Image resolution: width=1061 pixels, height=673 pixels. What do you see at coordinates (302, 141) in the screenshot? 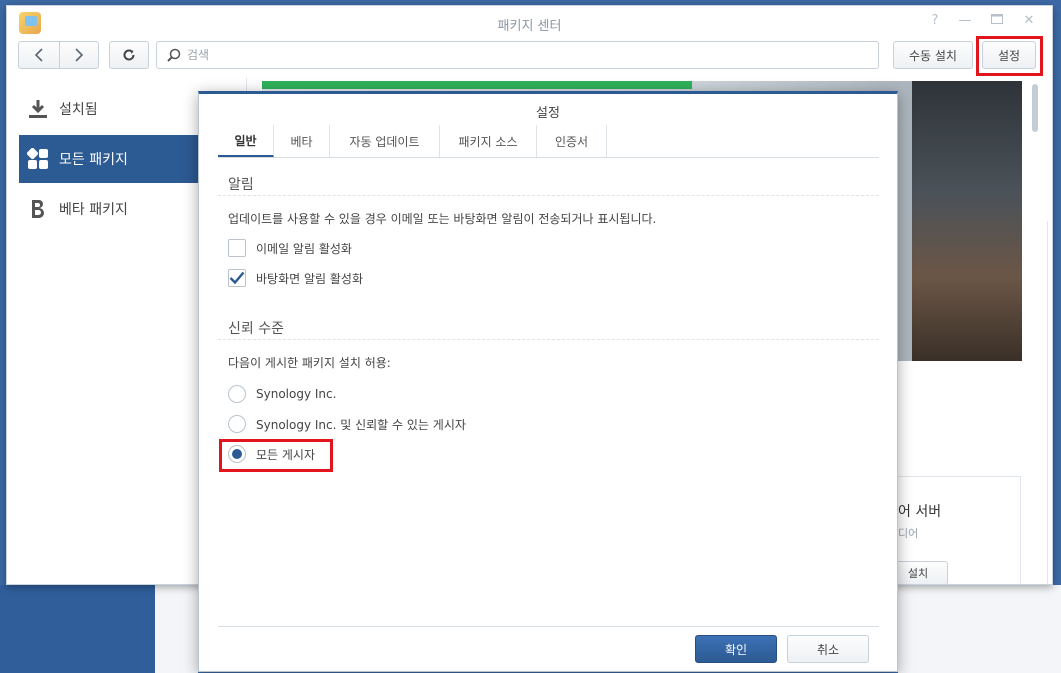
I see `tab-beta: 베타` at bounding box center [302, 141].